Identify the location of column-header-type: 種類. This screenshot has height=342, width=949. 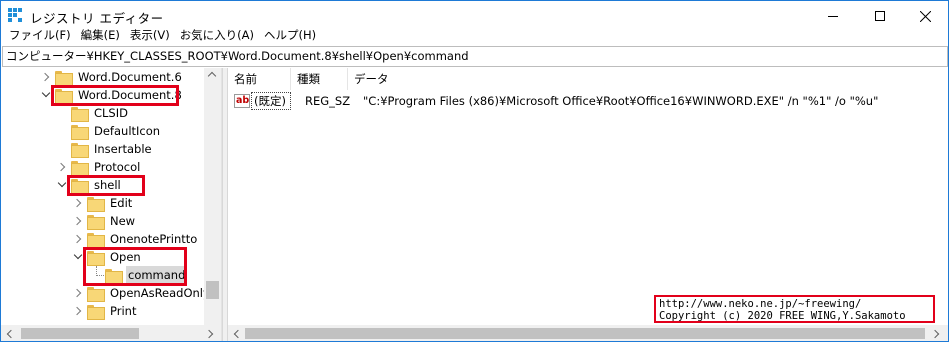
(319, 79).